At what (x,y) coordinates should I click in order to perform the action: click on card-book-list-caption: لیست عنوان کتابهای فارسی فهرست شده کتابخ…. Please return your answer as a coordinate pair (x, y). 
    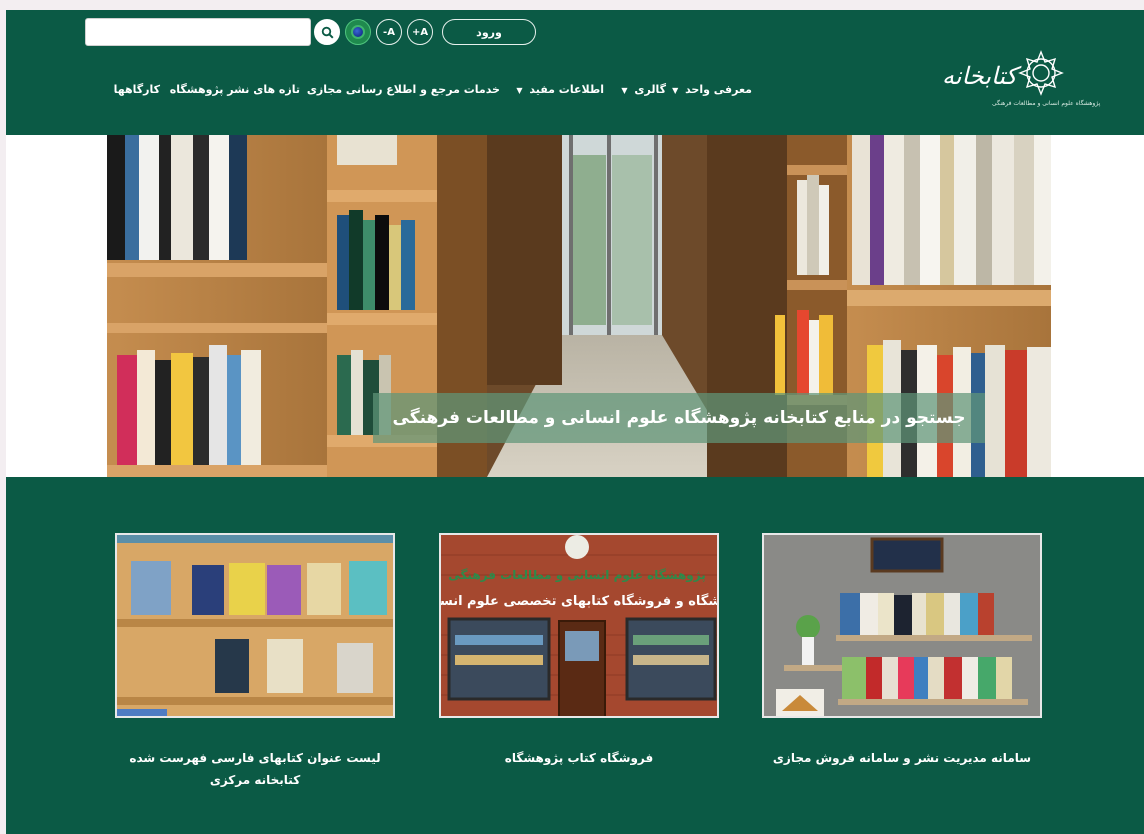
    Looking at the image, I should click on (255, 769).